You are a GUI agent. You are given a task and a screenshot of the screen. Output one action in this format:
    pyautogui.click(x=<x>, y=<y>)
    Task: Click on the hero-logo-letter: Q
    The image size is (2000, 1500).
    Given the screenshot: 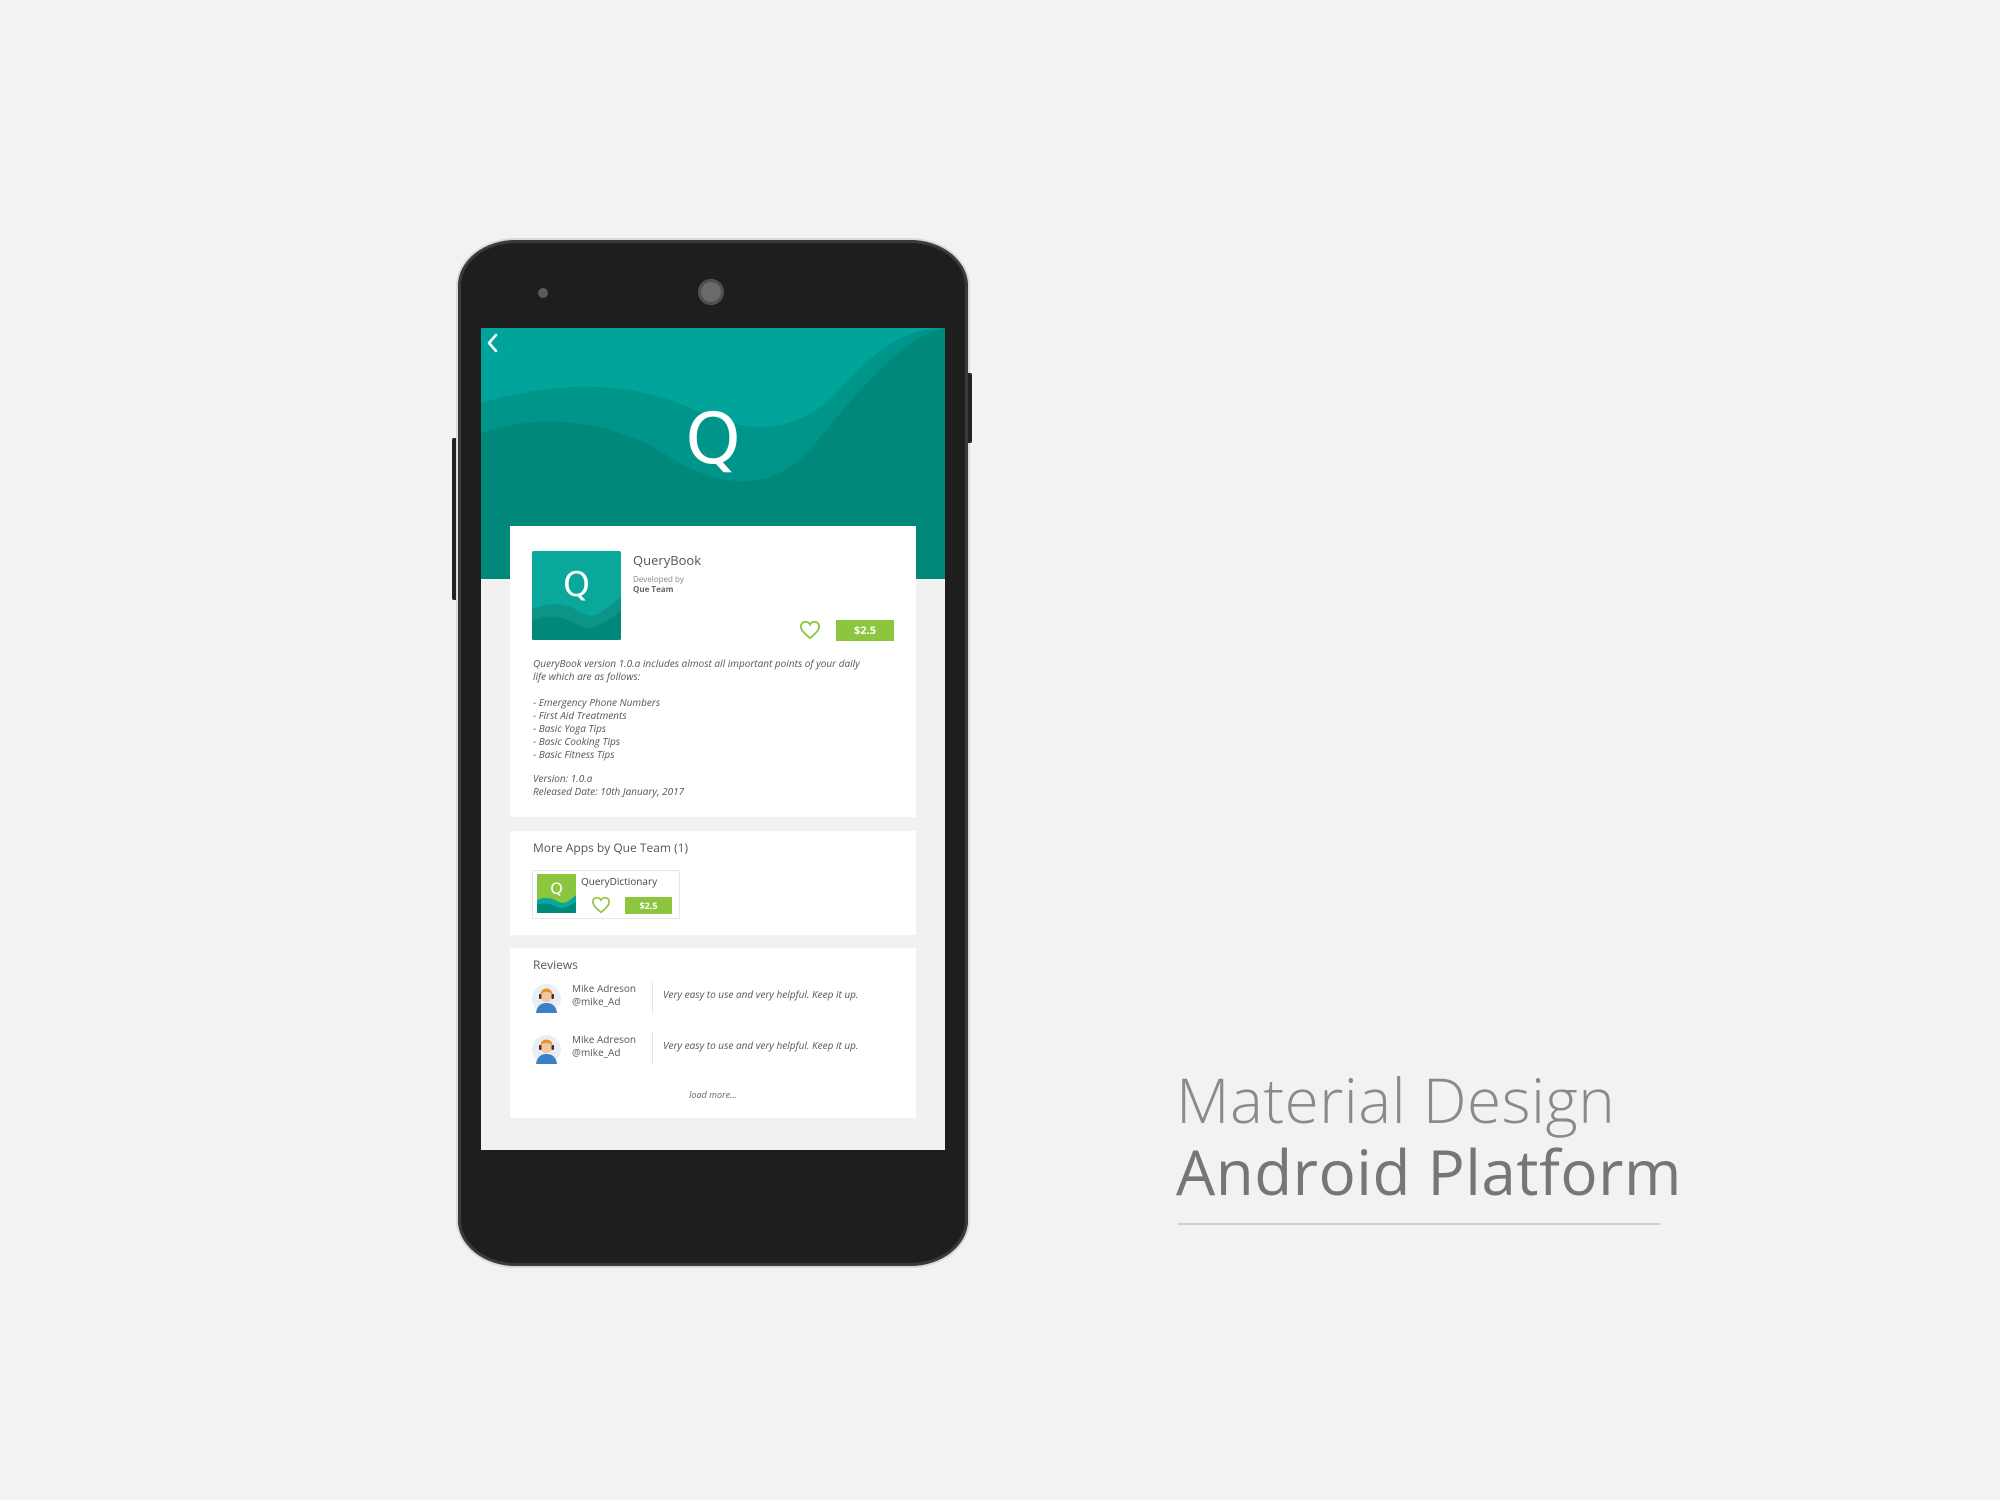 What is the action you would take?
    pyautogui.click(x=713, y=439)
    